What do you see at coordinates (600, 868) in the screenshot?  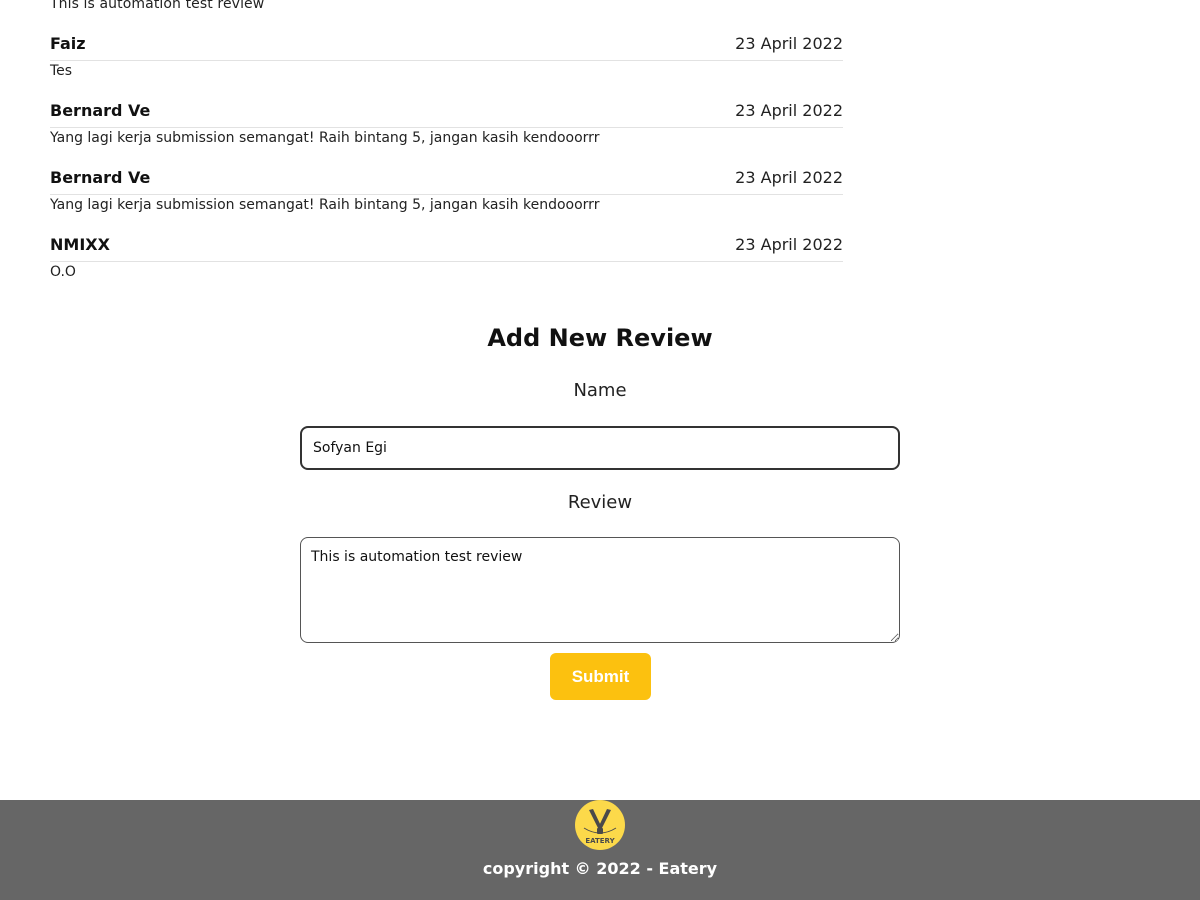 I see `copyright-text: copyright © 2022 - Eatery` at bounding box center [600, 868].